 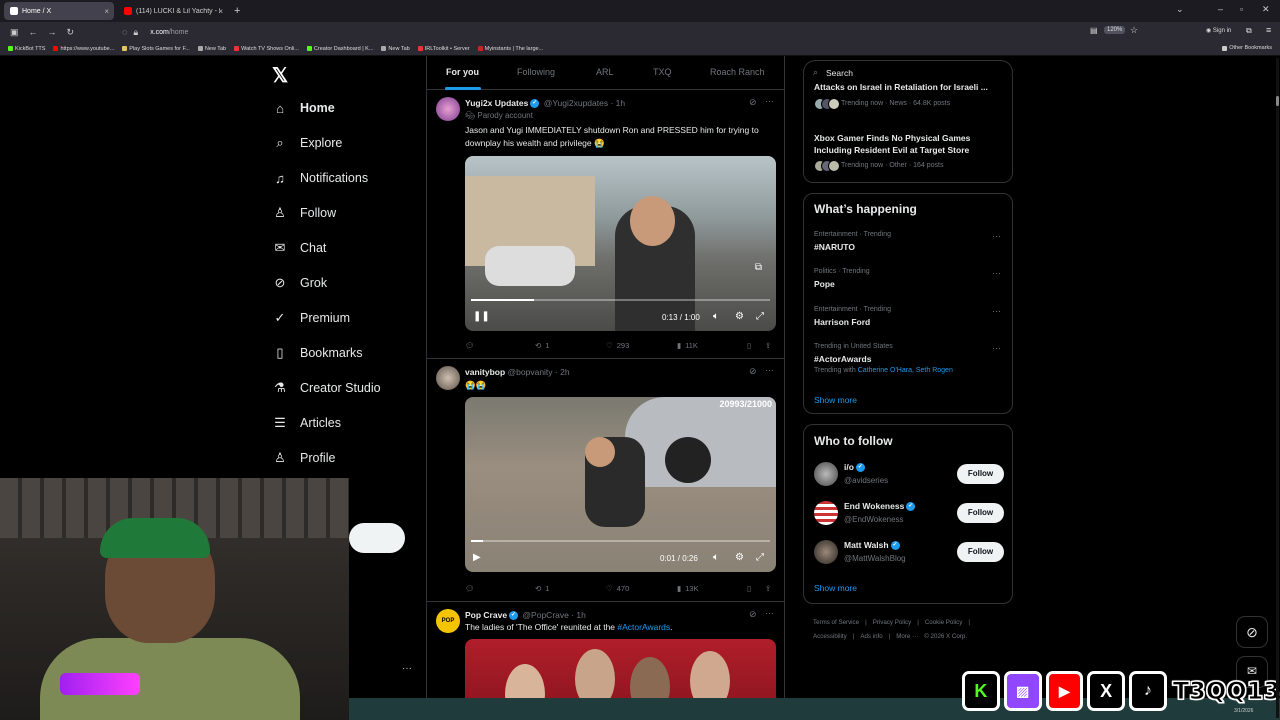 I want to click on new-tab-button: +, so click(x=237, y=11).